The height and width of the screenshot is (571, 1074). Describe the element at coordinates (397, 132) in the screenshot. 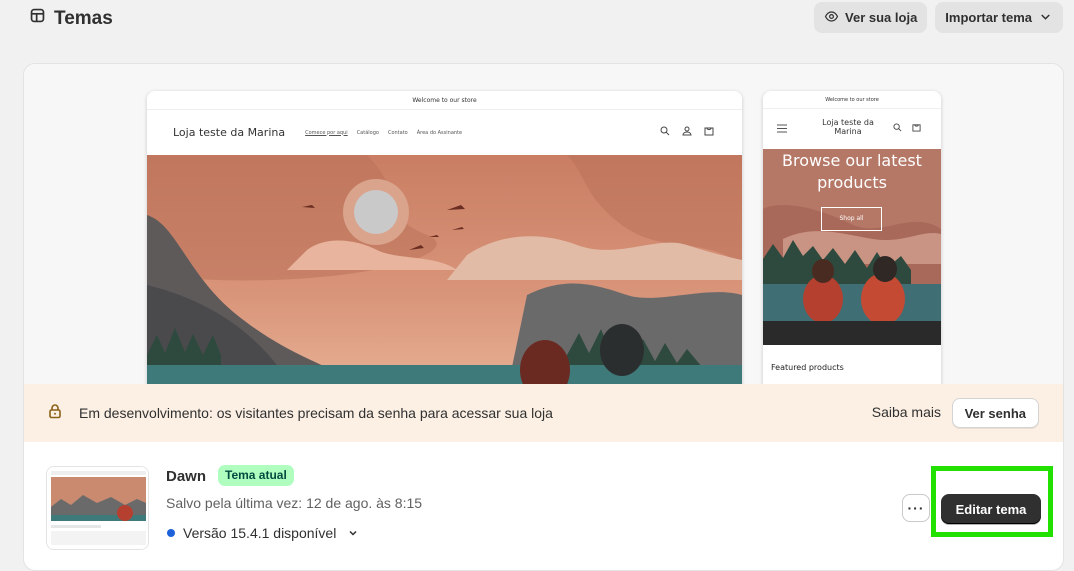

I see `nav-link: Contato` at that location.